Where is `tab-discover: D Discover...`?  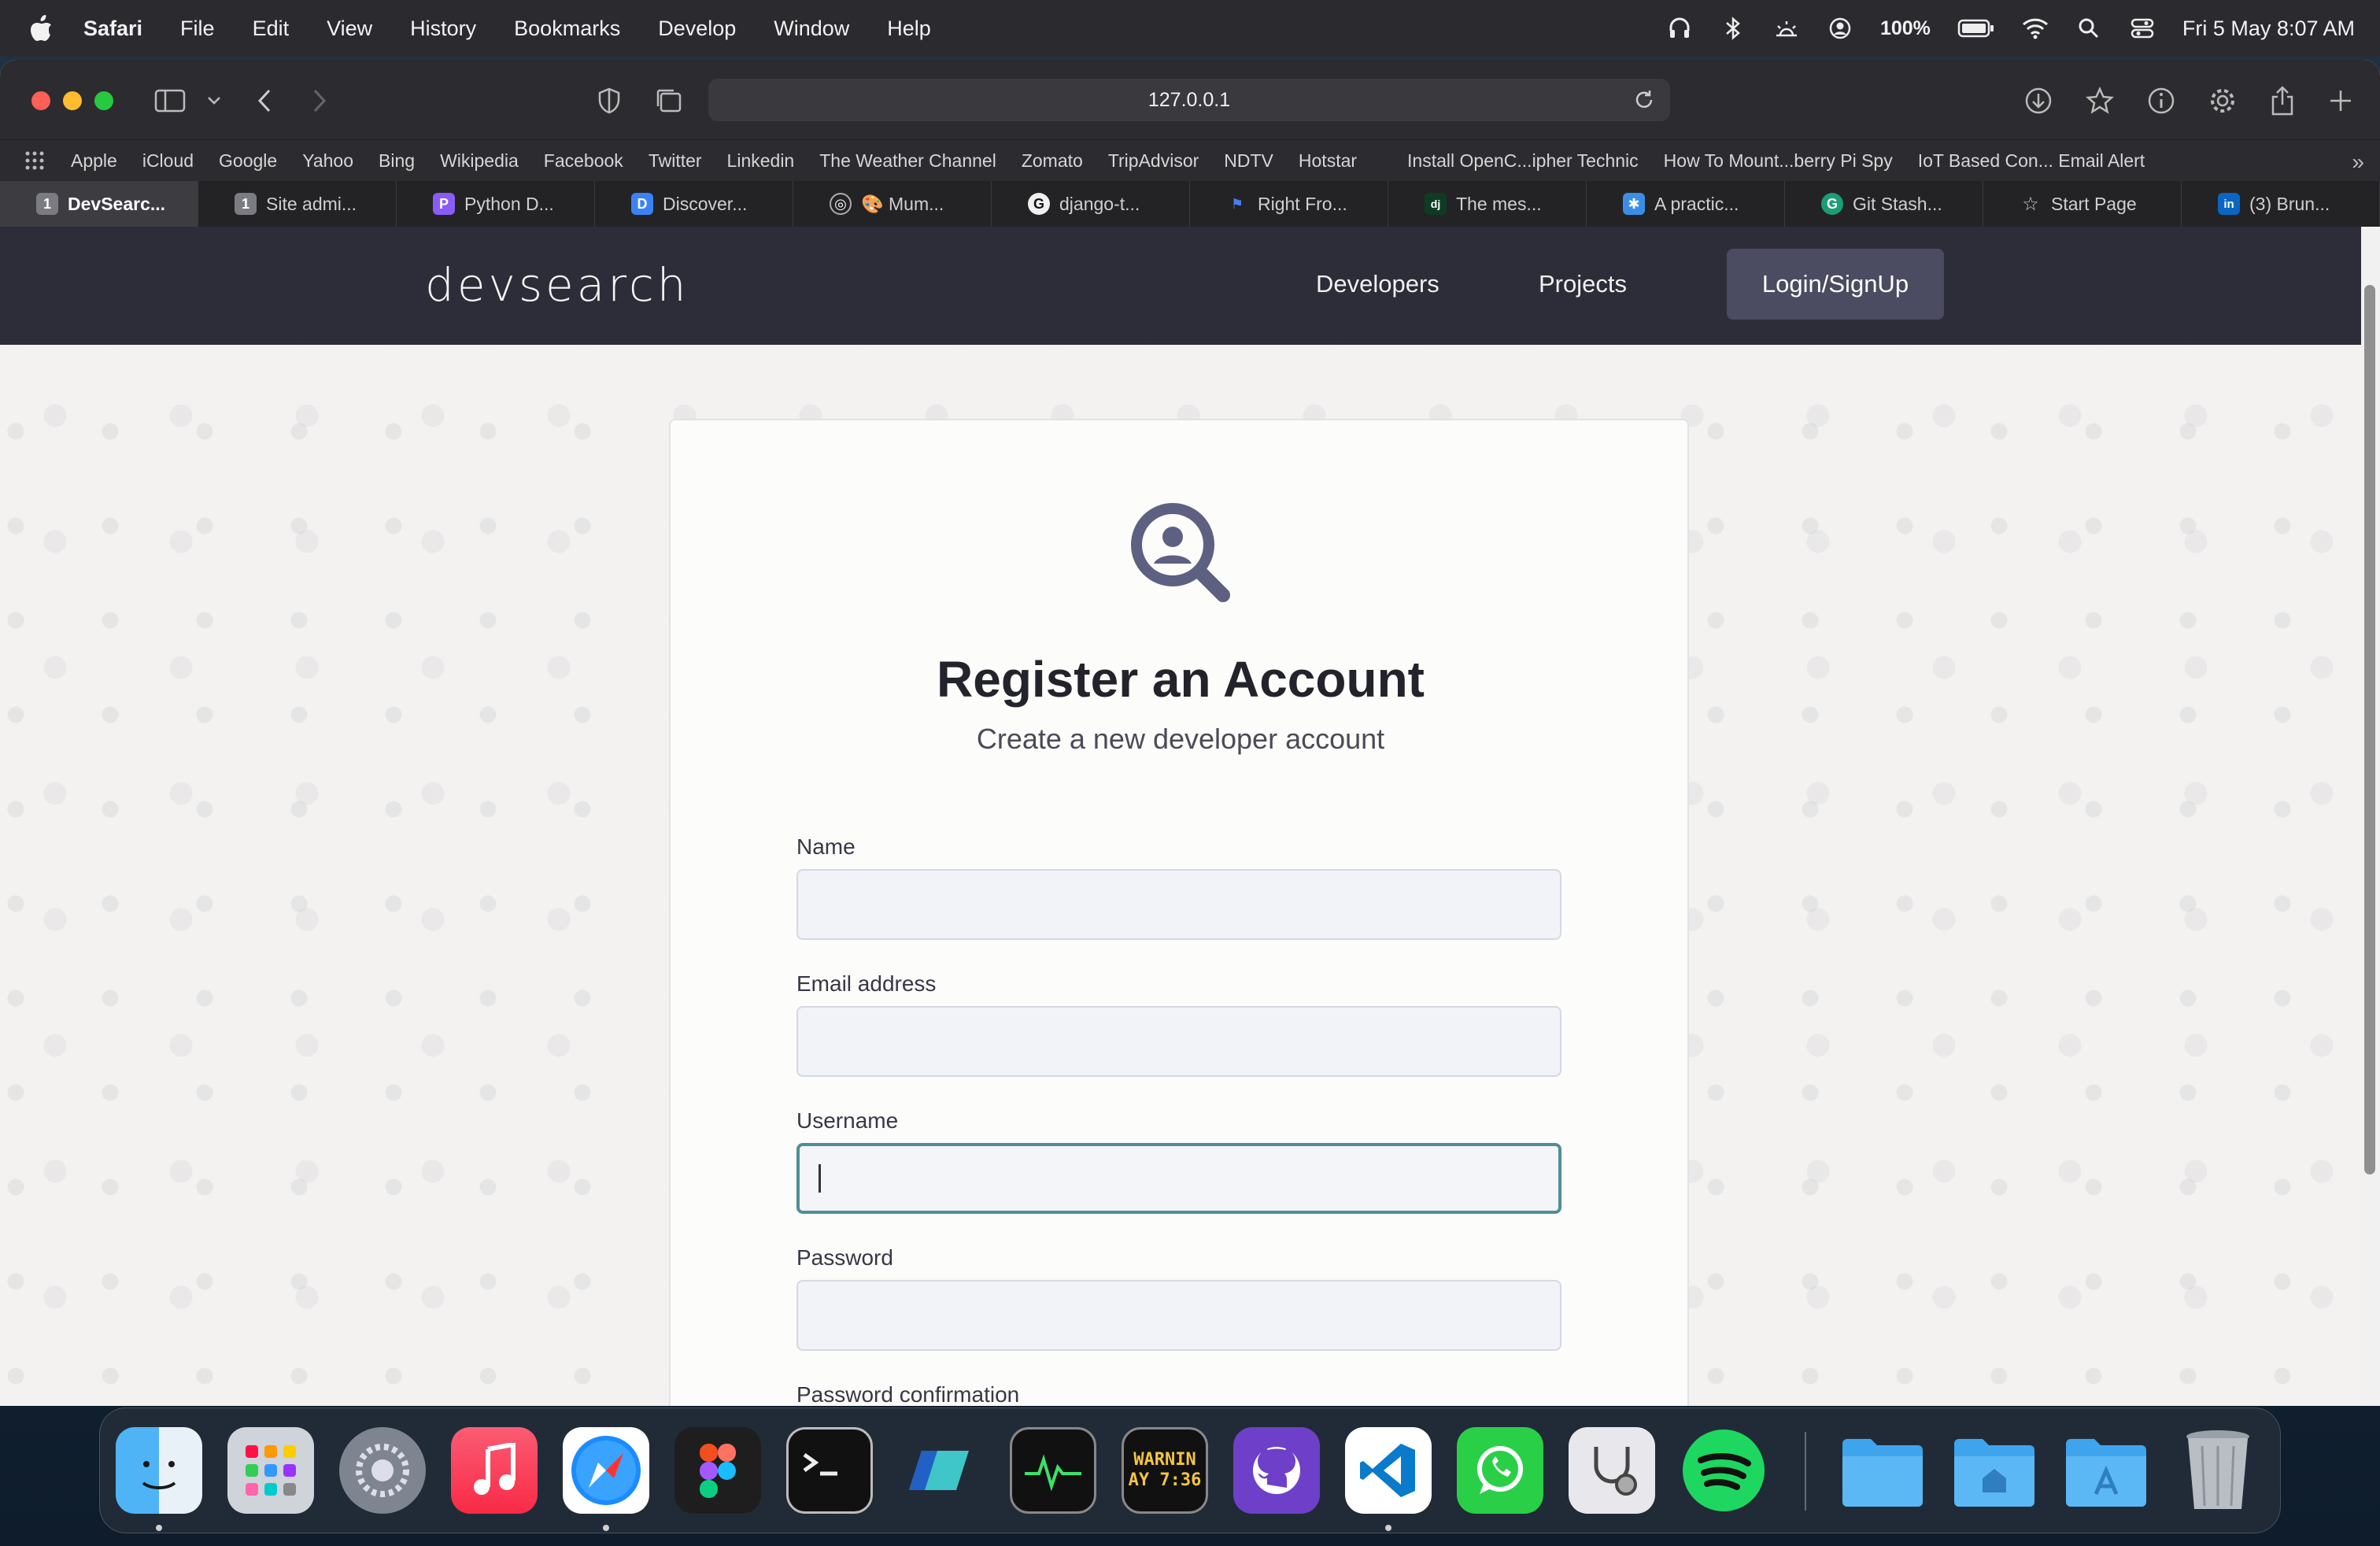 tab-discover: D Discover... is located at coordinates (694, 204).